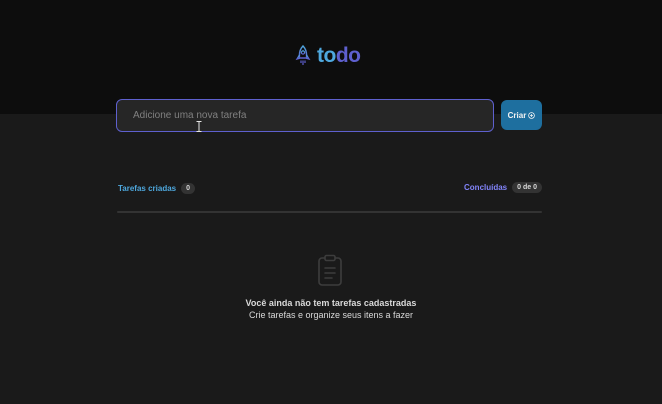 The height and width of the screenshot is (404, 662). I want to click on logo-text-do: do, so click(348, 55).